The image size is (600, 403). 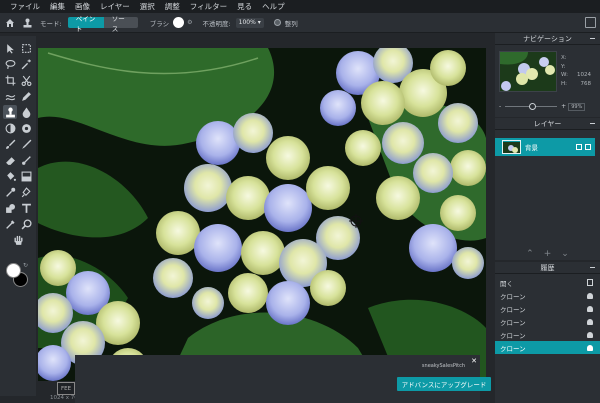 What do you see at coordinates (26, 224) in the screenshot?
I see `zoom-tool-icon` at bounding box center [26, 224].